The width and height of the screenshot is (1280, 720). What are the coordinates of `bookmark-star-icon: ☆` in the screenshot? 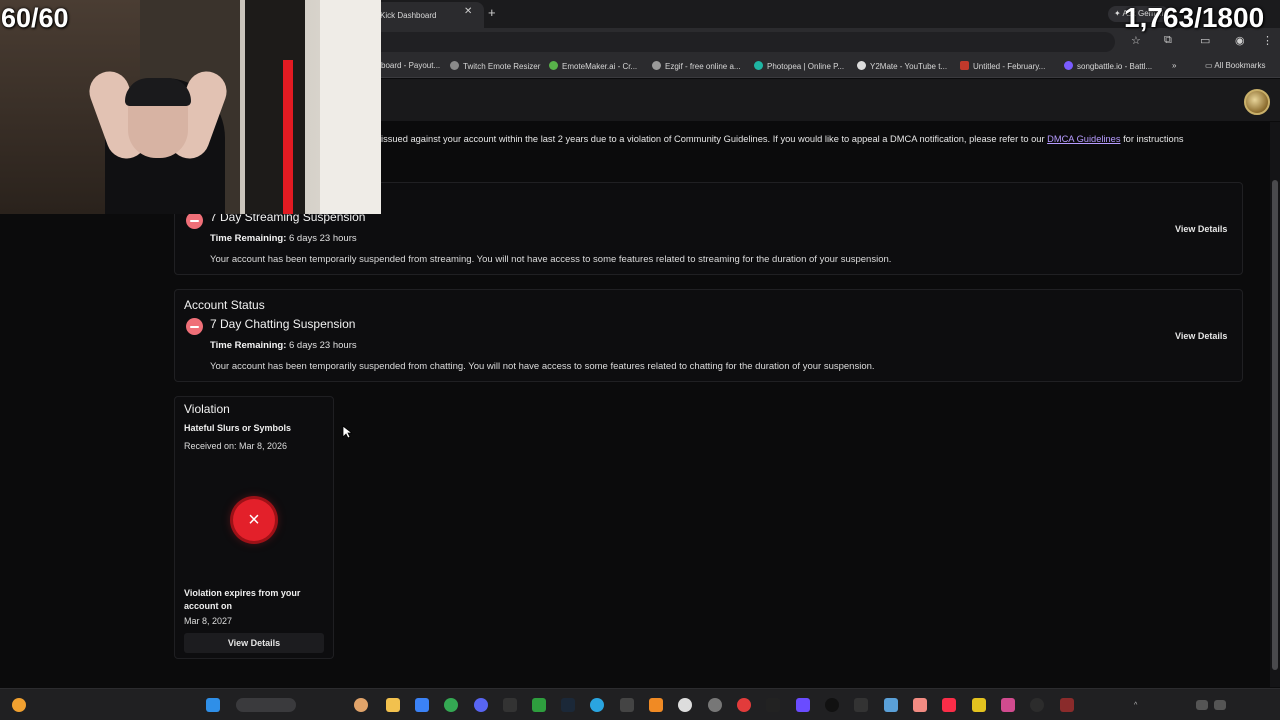 It's located at (1136, 40).